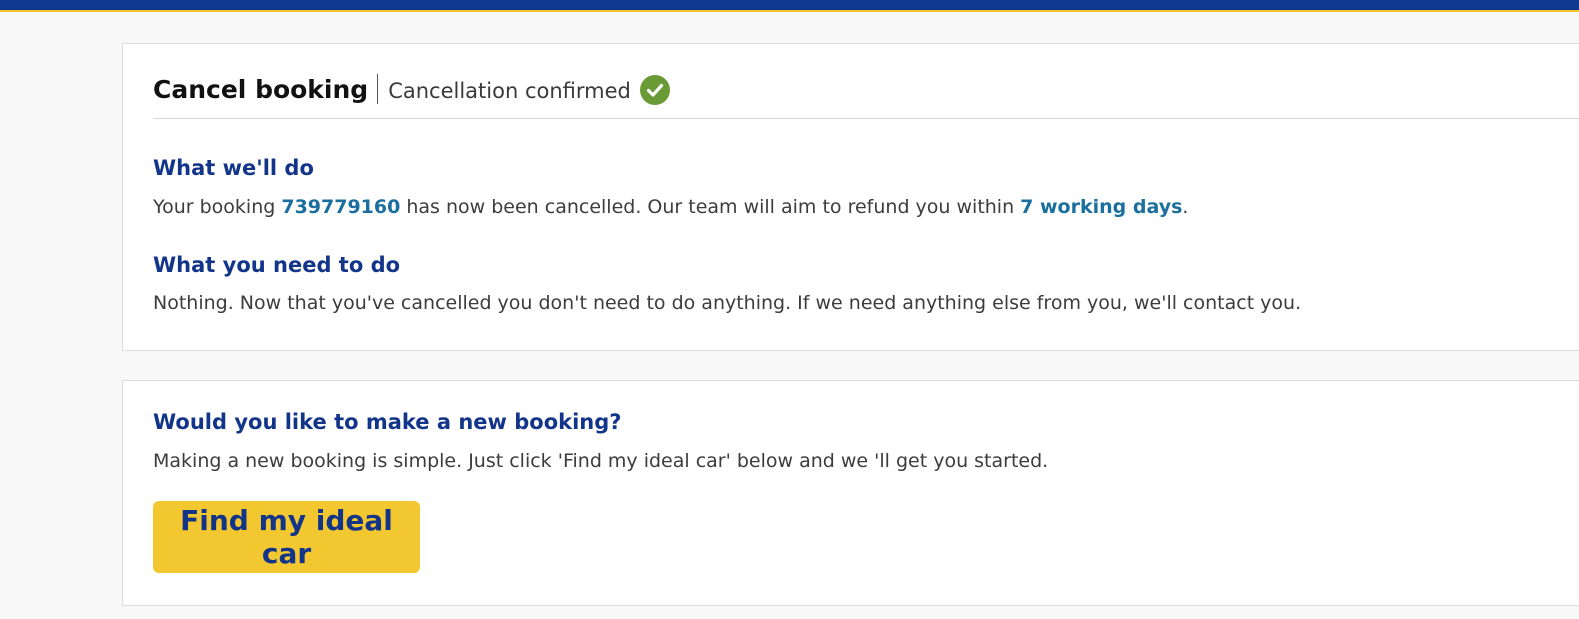  Describe the element at coordinates (789, 6) in the screenshot. I see `top-brand-bar` at that location.